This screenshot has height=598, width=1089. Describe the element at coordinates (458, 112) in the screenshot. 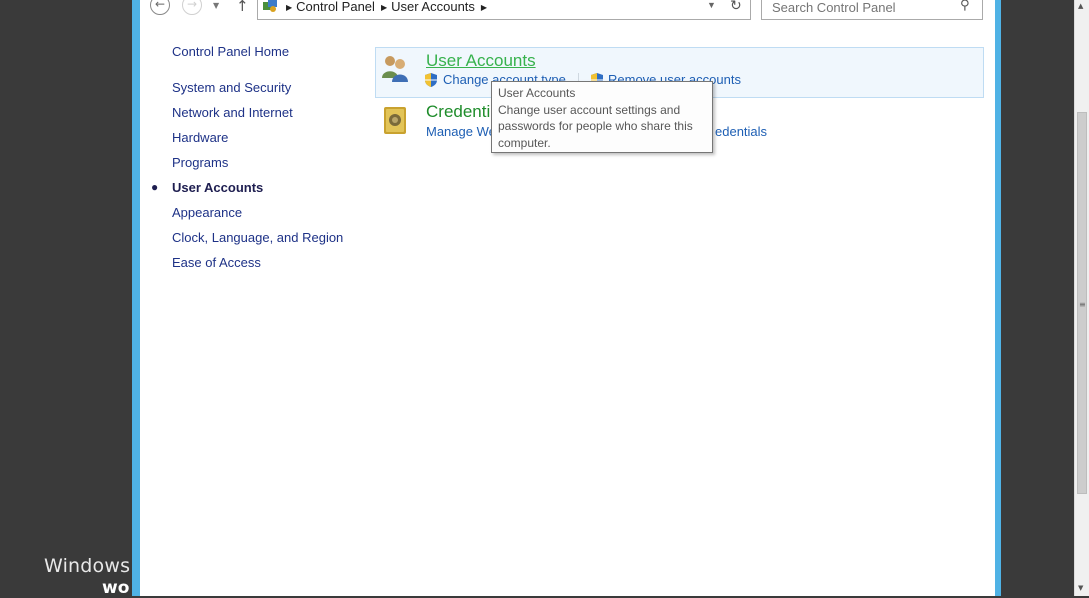

I see `credential-manager-category-link: Credenti` at that location.